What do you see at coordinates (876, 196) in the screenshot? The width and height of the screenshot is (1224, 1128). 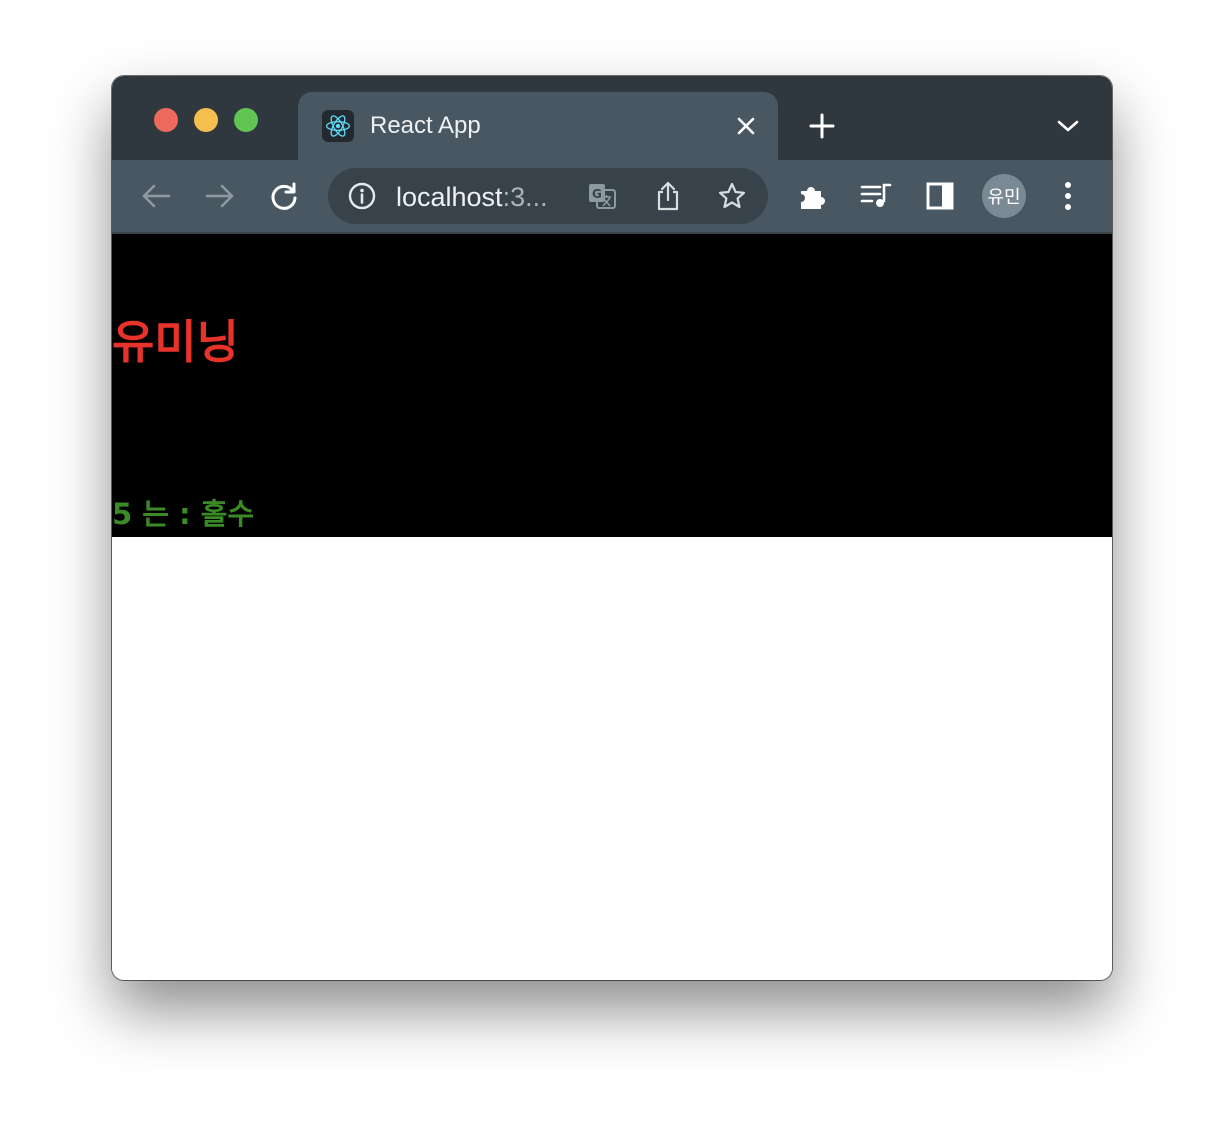 I see `media-queue-icon` at bounding box center [876, 196].